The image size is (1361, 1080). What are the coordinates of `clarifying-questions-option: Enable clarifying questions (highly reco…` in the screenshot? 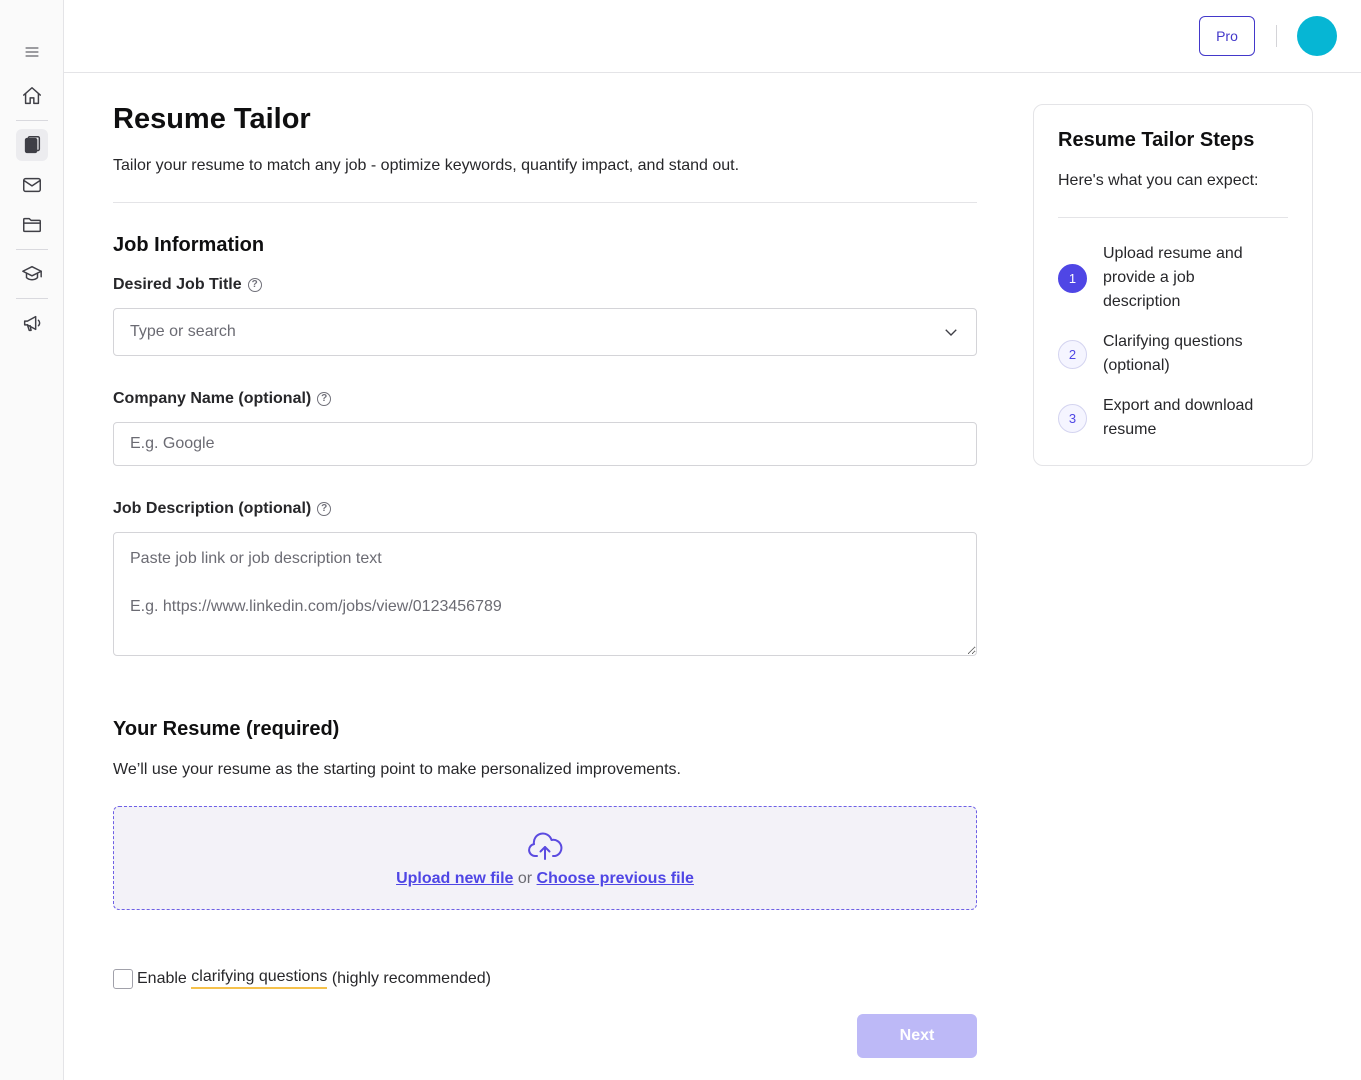 It's located at (302, 978).